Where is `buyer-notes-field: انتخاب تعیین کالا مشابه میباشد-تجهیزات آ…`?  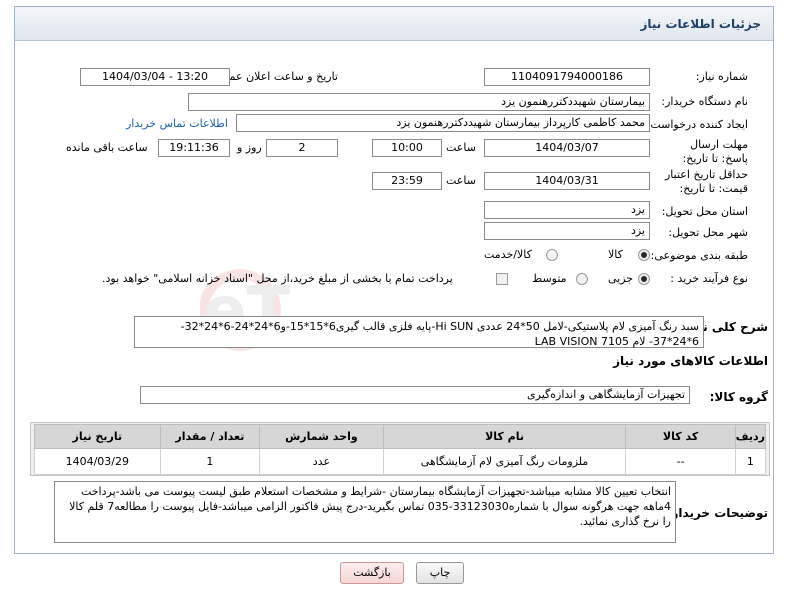
buyer-notes-field: انتخاب تعیین کالا مشابه میباشد-تجهیزات آ… is located at coordinates (365, 512).